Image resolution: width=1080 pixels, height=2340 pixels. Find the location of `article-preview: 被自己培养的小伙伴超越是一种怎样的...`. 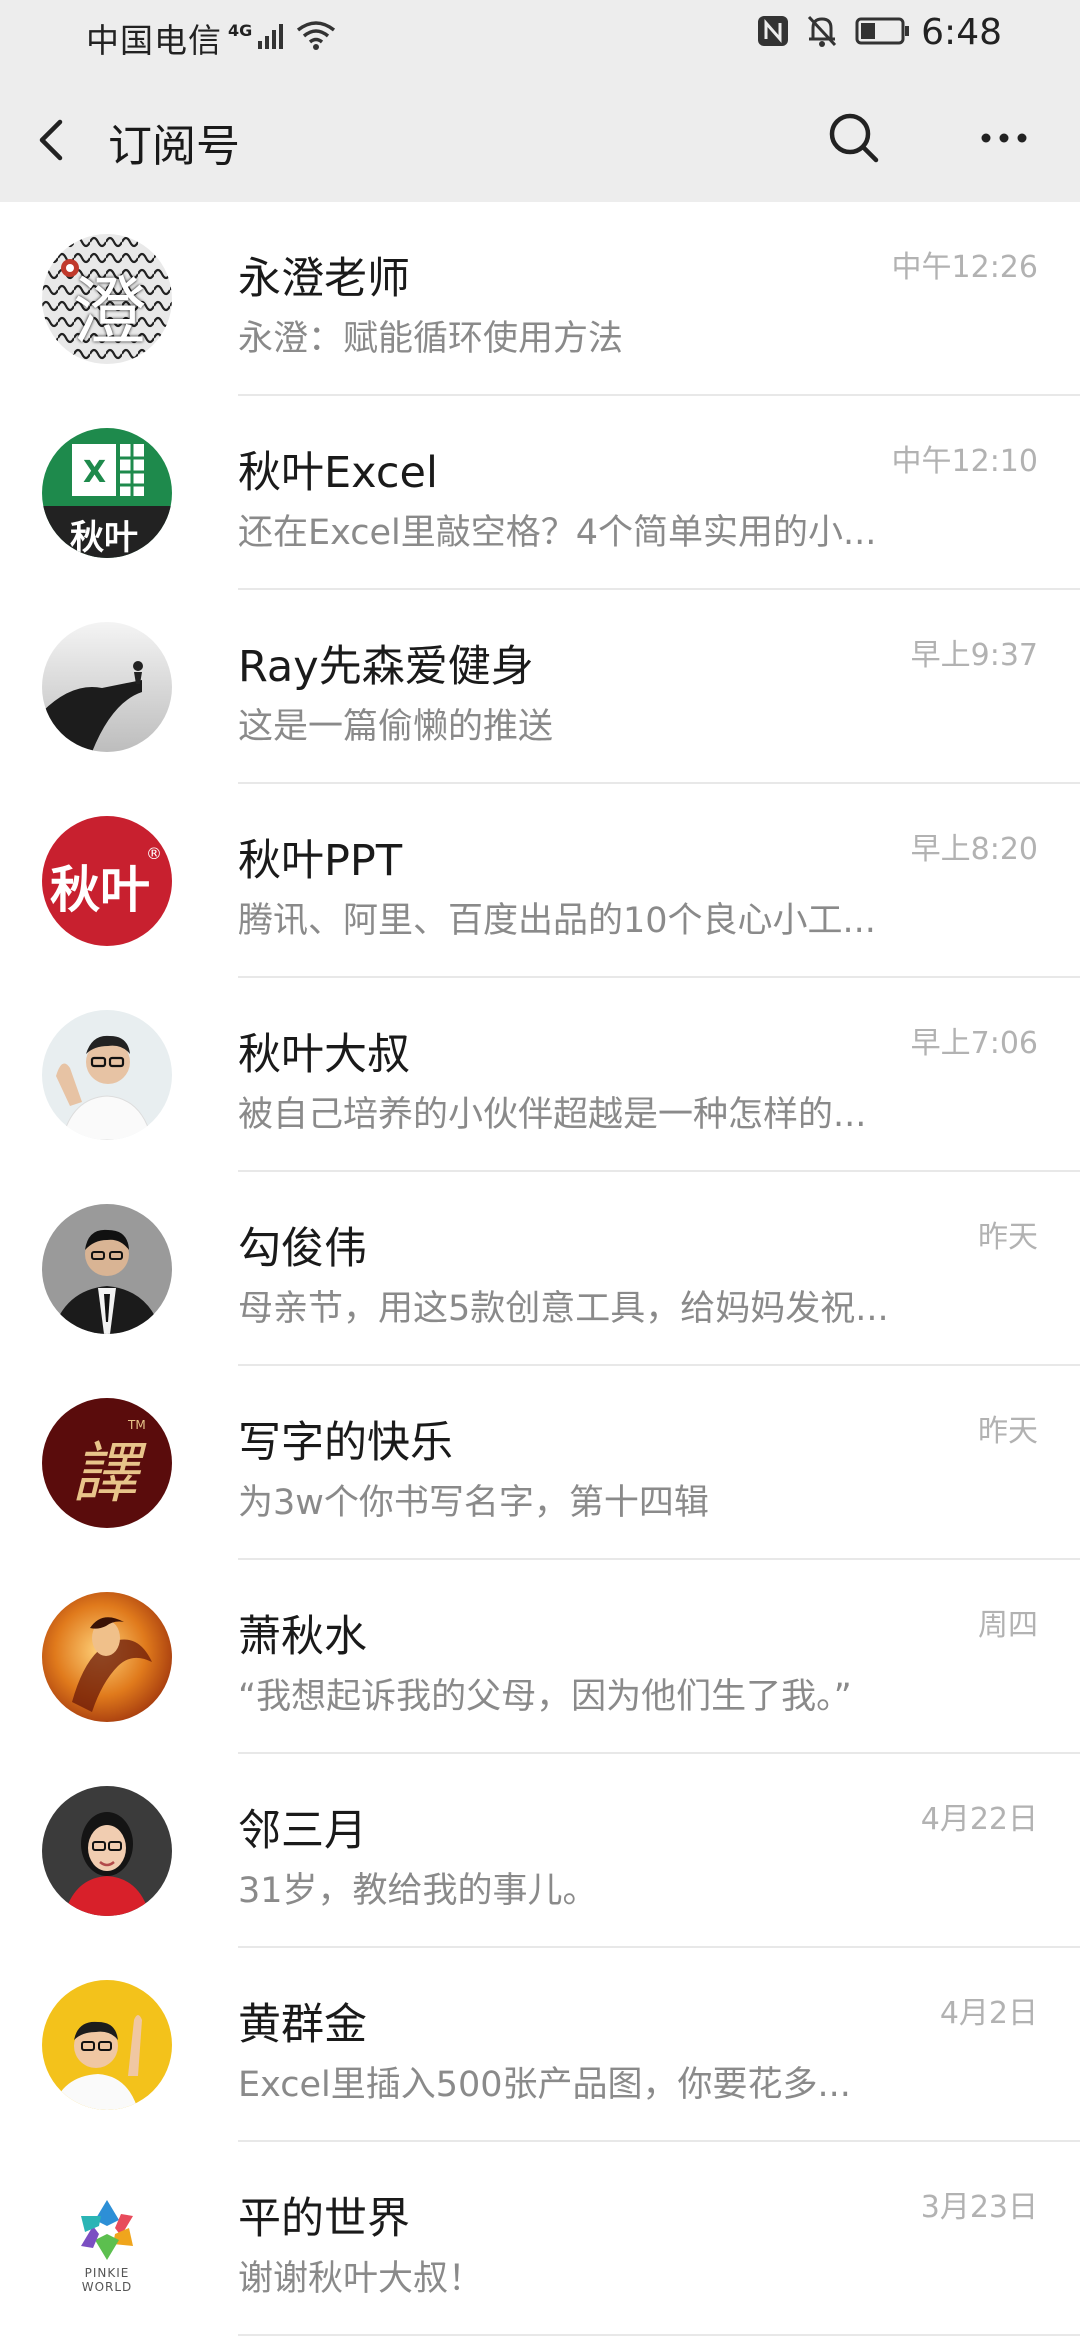

article-preview: 被自己培养的小伙伴超越是一种怎样的... is located at coordinates (552, 1115).